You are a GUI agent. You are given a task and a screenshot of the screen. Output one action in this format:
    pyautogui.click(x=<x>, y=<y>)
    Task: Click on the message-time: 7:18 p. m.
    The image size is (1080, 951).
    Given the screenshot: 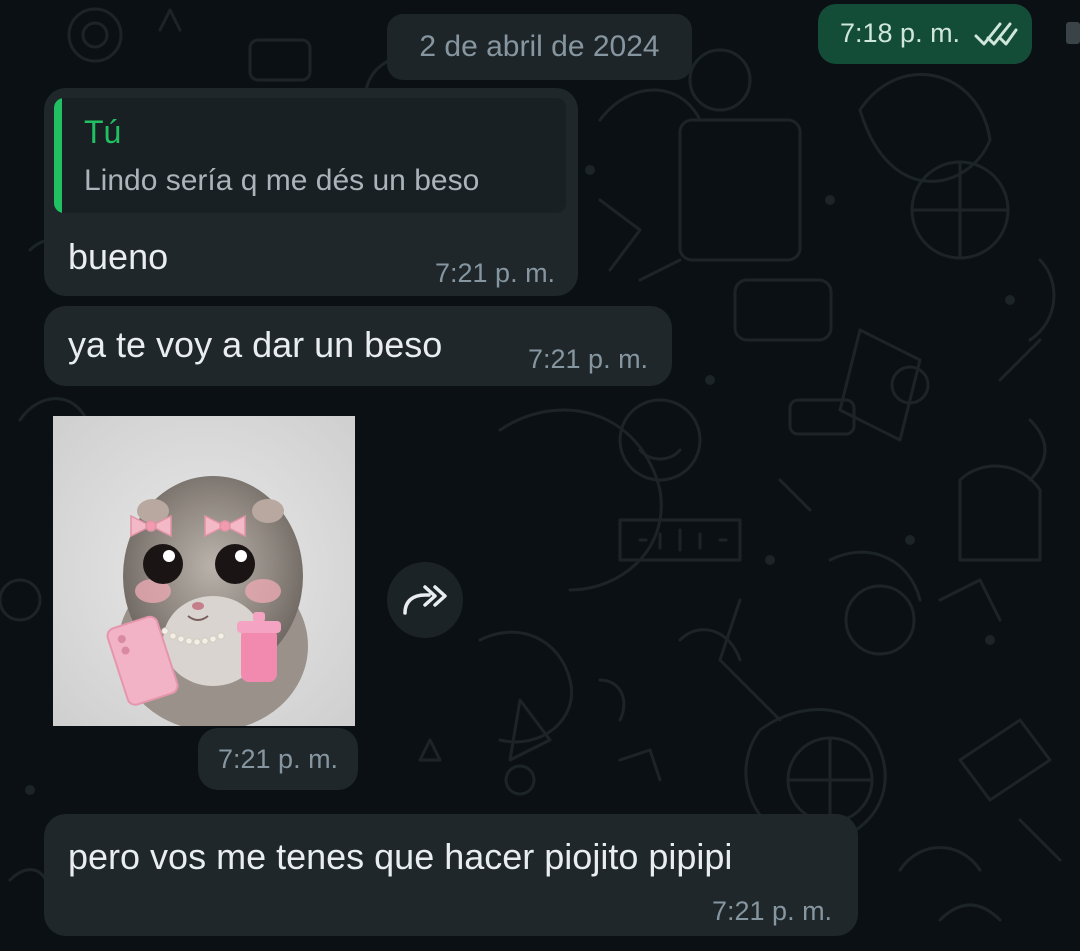 What is the action you would take?
    pyautogui.click(x=900, y=33)
    